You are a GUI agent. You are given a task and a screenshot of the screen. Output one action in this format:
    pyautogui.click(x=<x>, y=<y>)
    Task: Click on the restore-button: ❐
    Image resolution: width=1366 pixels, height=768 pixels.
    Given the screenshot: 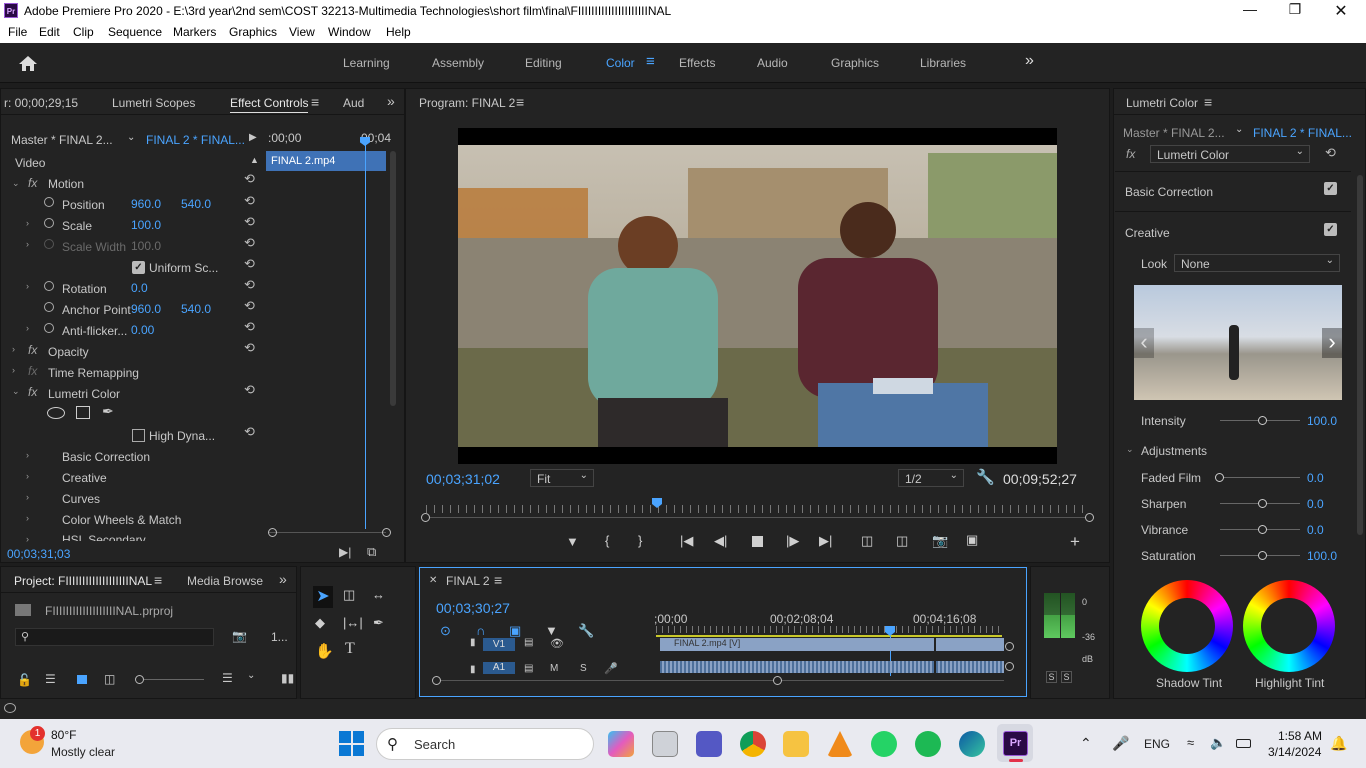 What is the action you would take?
    pyautogui.click(x=1295, y=9)
    